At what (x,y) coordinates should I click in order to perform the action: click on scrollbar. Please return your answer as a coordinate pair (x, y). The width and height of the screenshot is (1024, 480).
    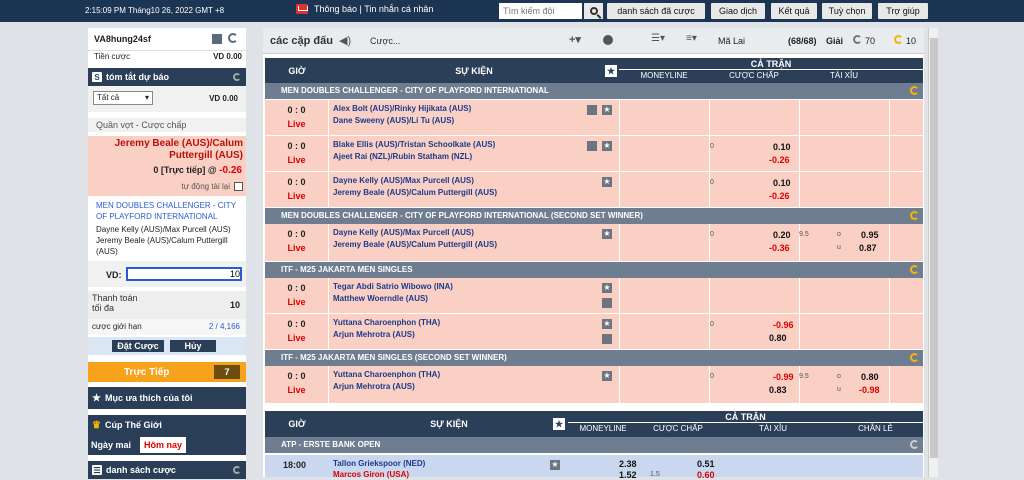
    Looking at the image, I should click on (933, 252).